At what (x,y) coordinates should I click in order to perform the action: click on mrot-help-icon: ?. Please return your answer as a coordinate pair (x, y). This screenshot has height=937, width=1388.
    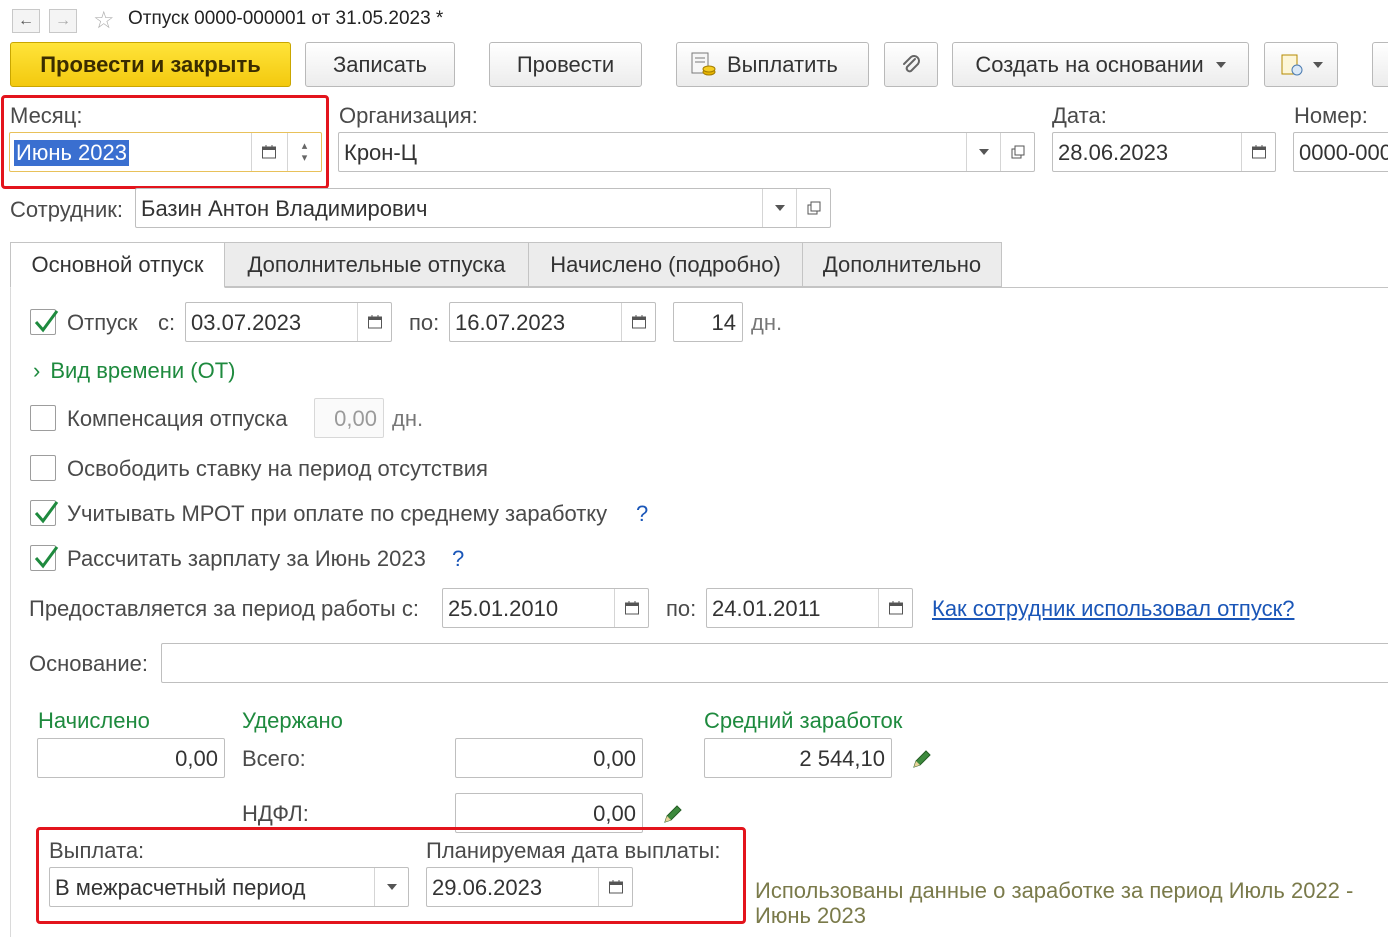
    Looking at the image, I should click on (642, 514).